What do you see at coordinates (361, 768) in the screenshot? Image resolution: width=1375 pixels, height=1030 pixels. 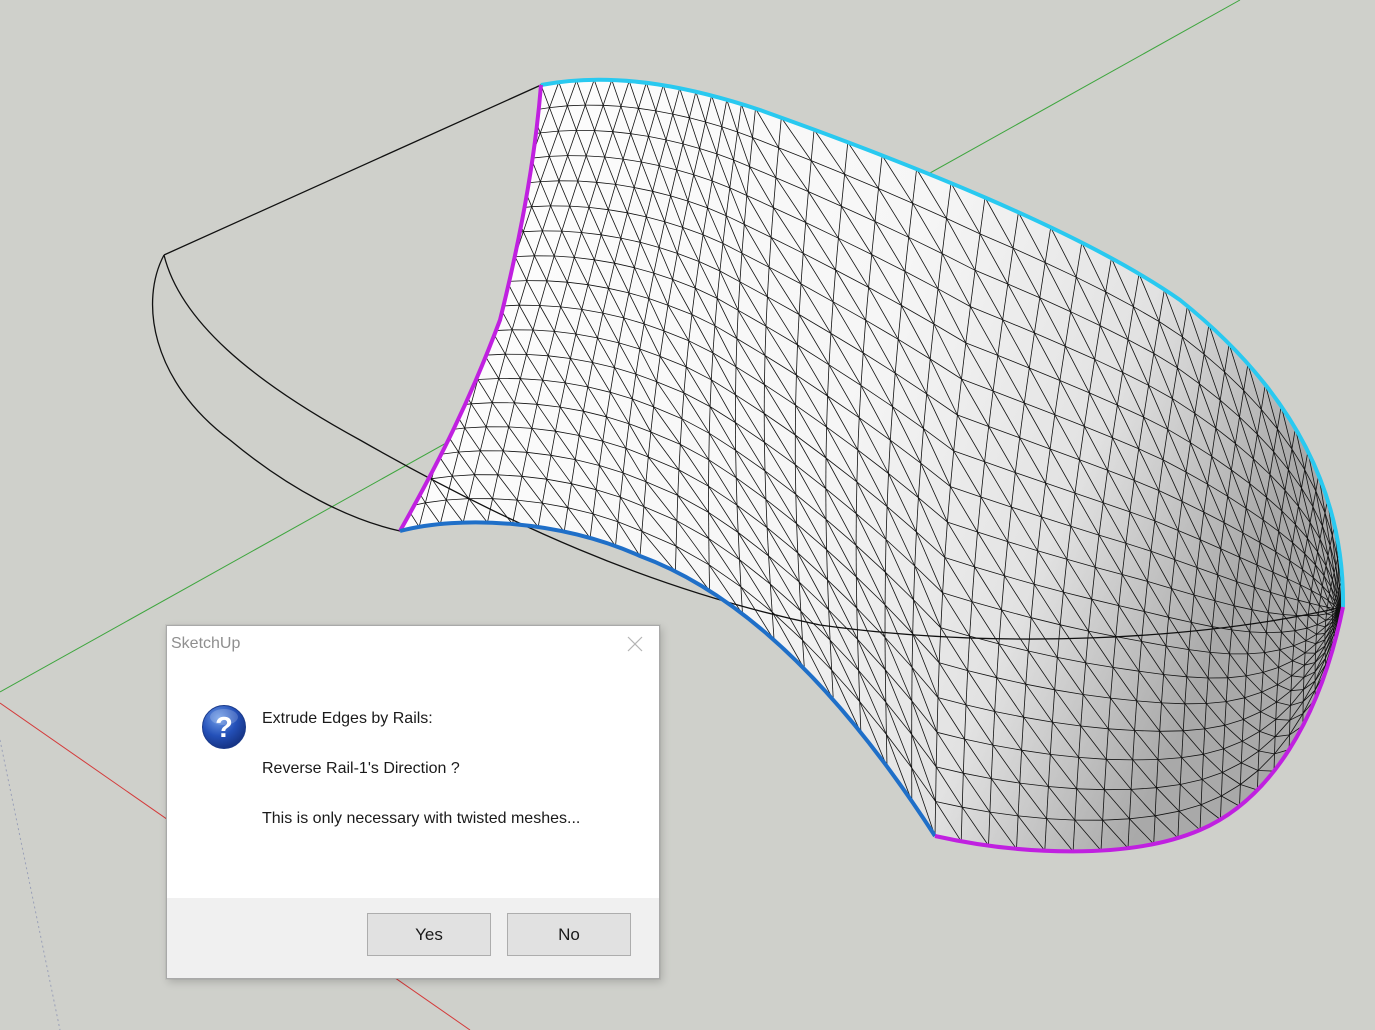 I see `dialog-message-question: Reverse Rail-1's Direction ?` at bounding box center [361, 768].